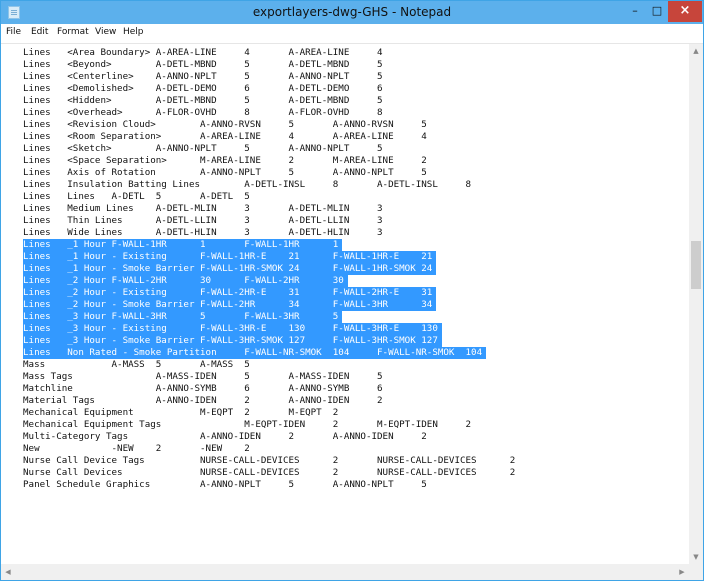 The width and height of the screenshot is (704, 581). What do you see at coordinates (13, 32) in the screenshot?
I see `menu-file: File` at bounding box center [13, 32].